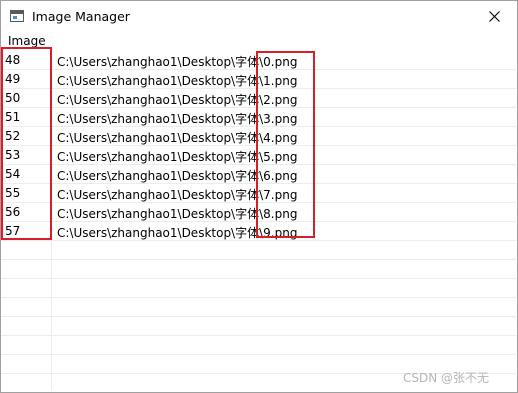 This screenshot has height=393, width=518. What do you see at coordinates (81, 16) in the screenshot?
I see `window-title: Image Manager` at bounding box center [81, 16].